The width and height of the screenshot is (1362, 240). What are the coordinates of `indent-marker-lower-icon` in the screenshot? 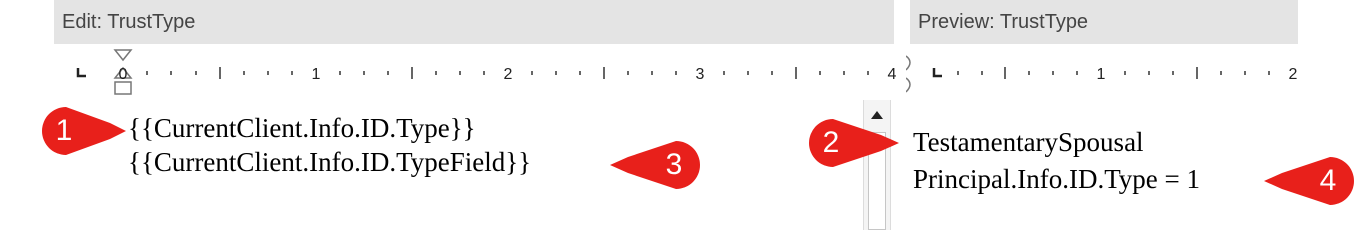 It's located at (908, 85).